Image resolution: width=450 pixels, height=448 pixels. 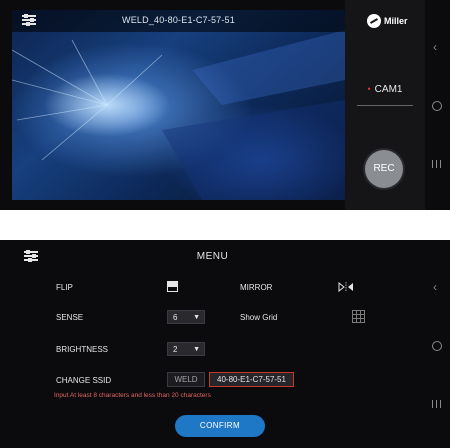 What do you see at coordinates (220, 426) in the screenshot?
I see `confirm-button: CONFIRM` at bounding box center [220, 426].